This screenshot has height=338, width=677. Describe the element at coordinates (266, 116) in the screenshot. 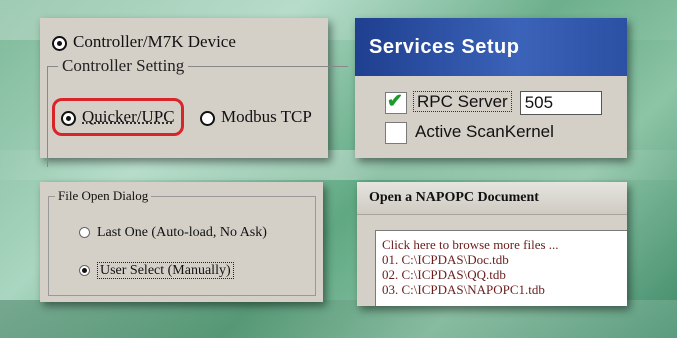

I see `modbus-tcp-label: Modbus TCP` at that location.